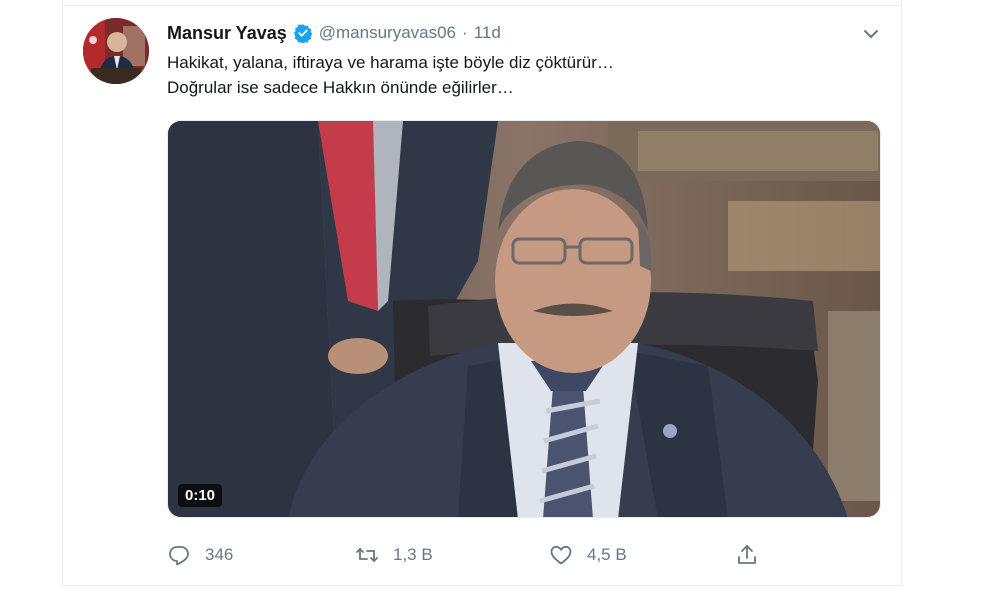 The width and height of the screenshot is (1000, 600). I want to click on chevron-down-icon, so click(871, 34).